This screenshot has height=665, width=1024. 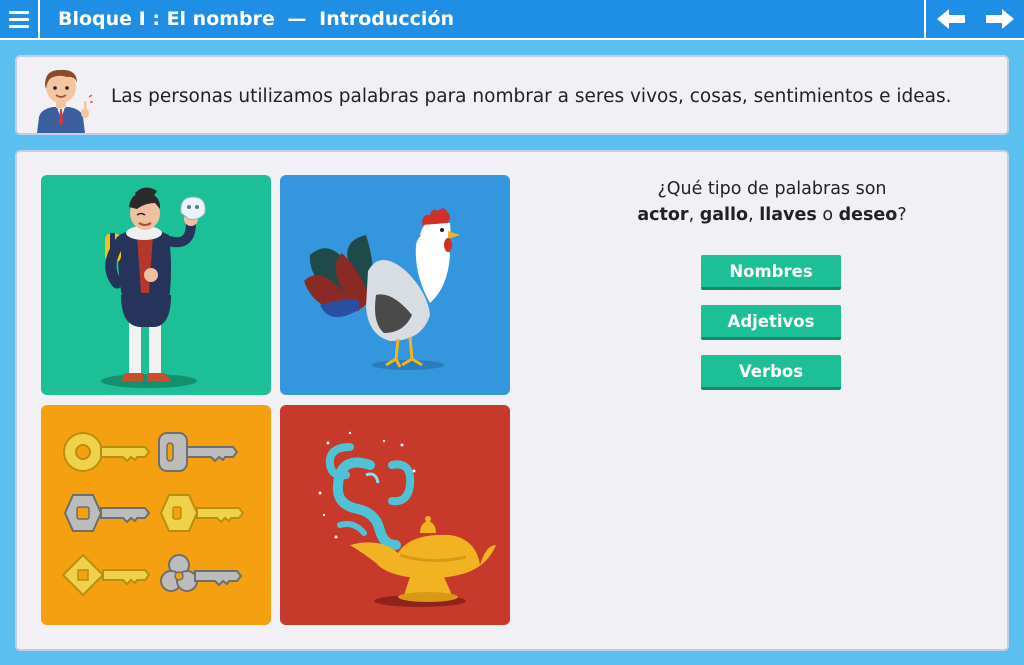 I want to click on navigation, so click(x=974, y=19).